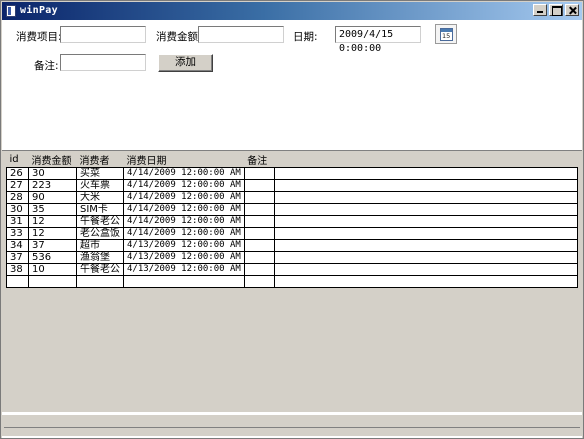 The width and height of the screenshot is (584, 439). Describe the element at coordinates (100, 245) in the screenshot. I see `cell-consumer: 超市` at that location.